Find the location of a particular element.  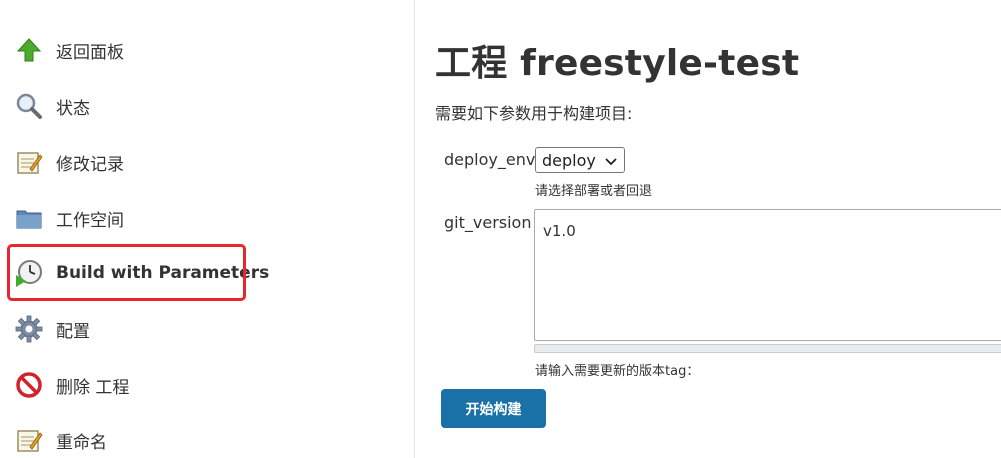

start-build-button: 开始构建 is located at coordinates (493, 408).